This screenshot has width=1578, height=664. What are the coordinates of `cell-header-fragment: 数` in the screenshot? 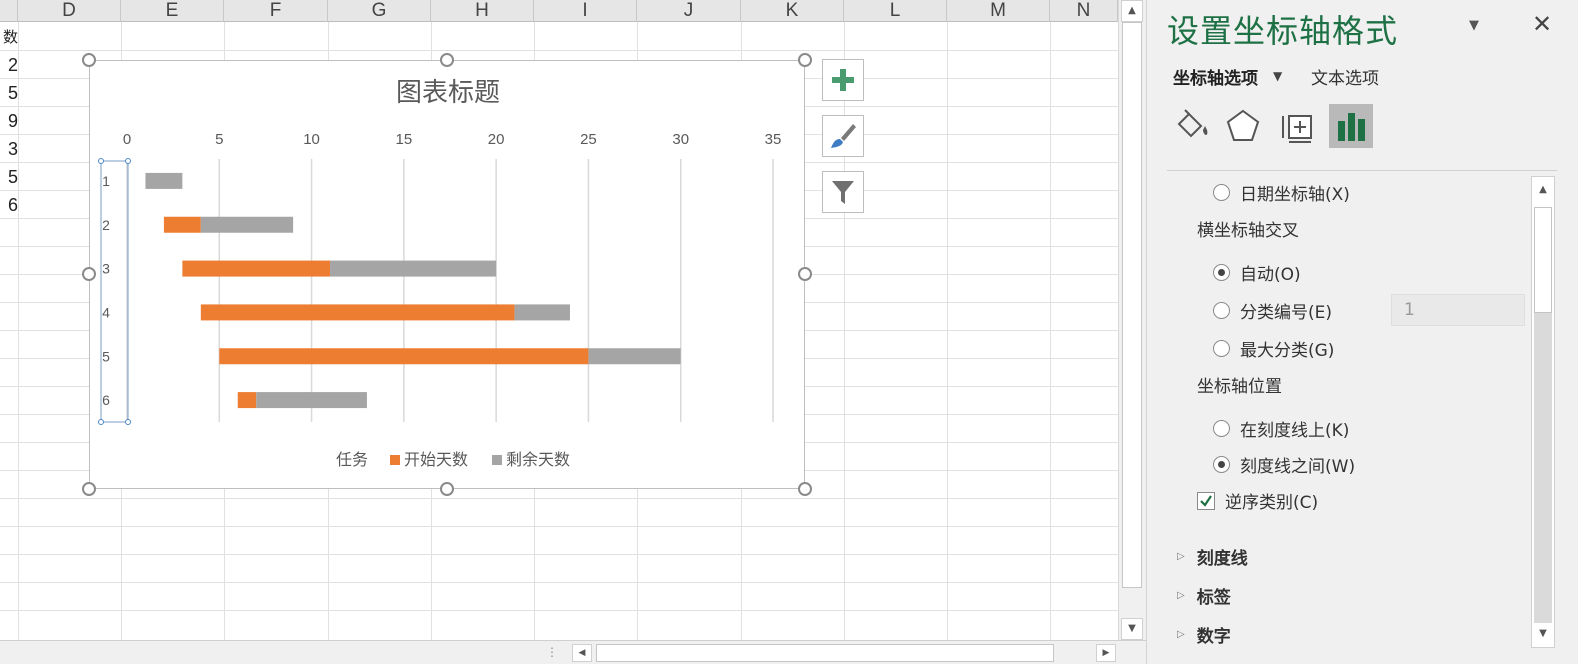 It's located at (9, 38).